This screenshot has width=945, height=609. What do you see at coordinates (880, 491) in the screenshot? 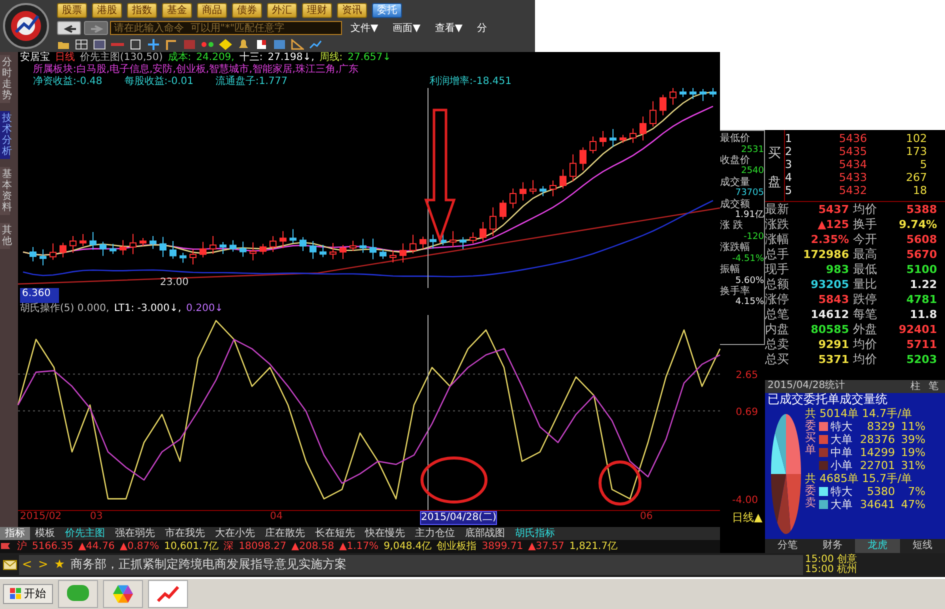
I see `volume-value: 5380` at bounding box center [880, 491].